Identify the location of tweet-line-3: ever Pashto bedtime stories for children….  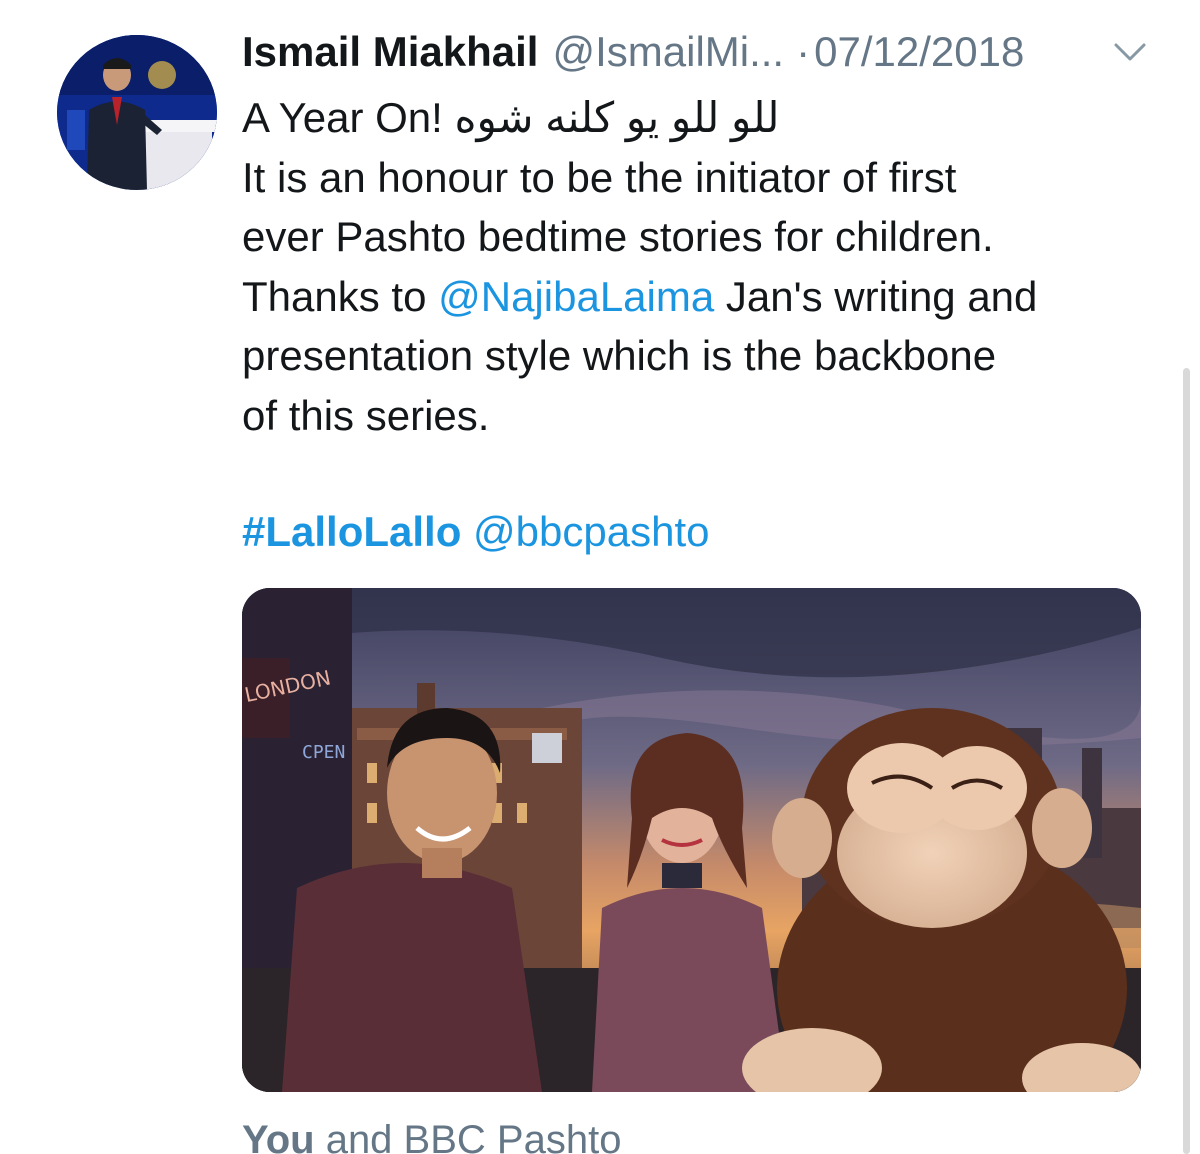
(618, 236).